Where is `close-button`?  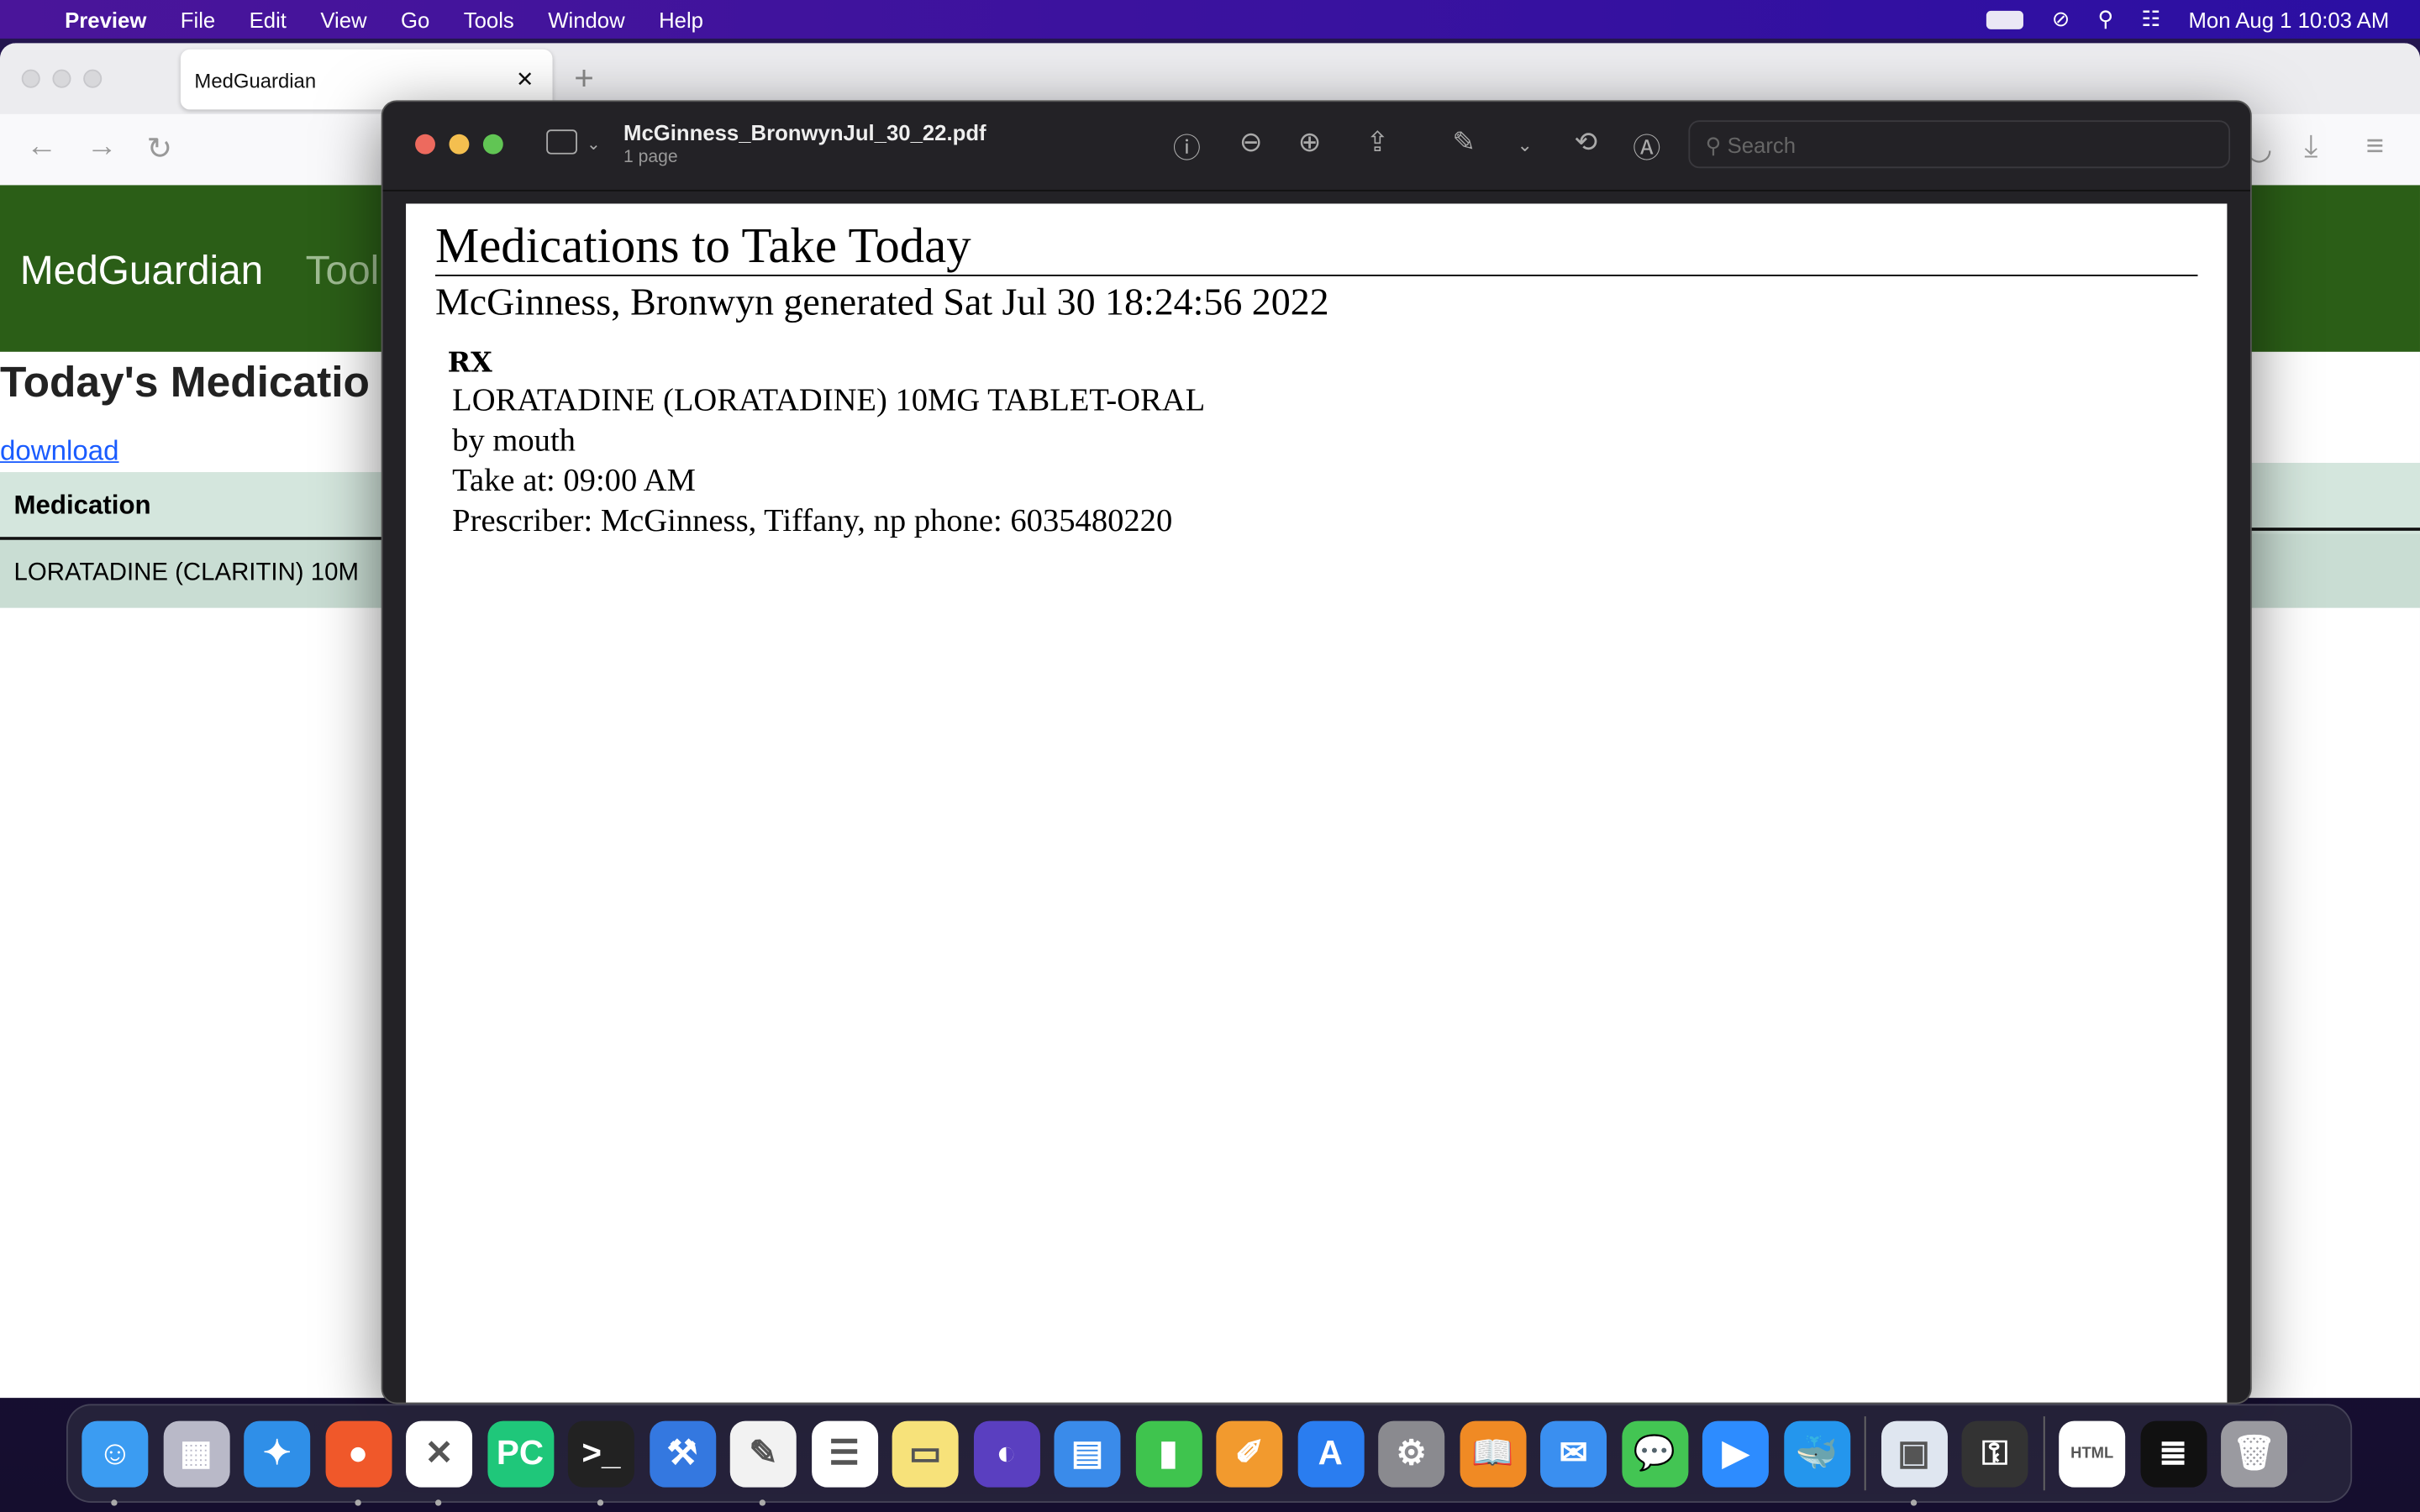 close-button is located at coordinates (425, 144).